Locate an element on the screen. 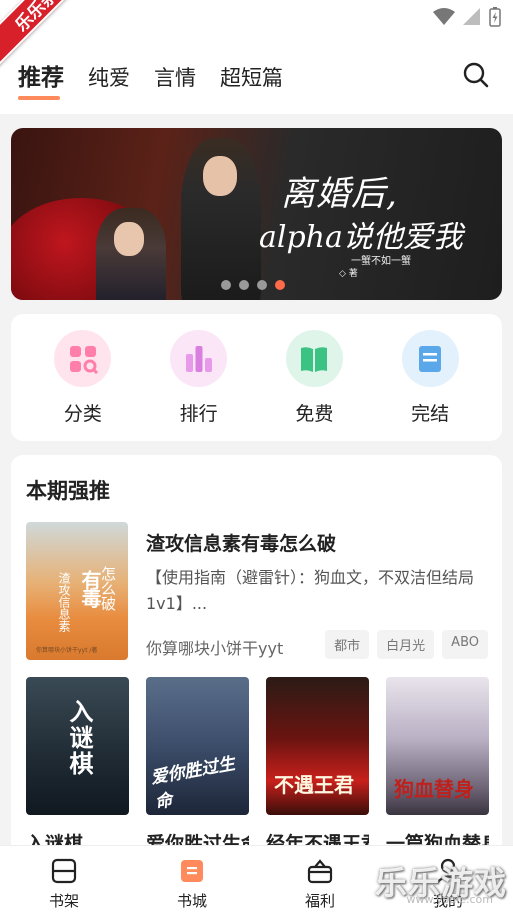 This screenshot has width=513, height=913. quick-label: 完结 is located at coordinates (430, 414).